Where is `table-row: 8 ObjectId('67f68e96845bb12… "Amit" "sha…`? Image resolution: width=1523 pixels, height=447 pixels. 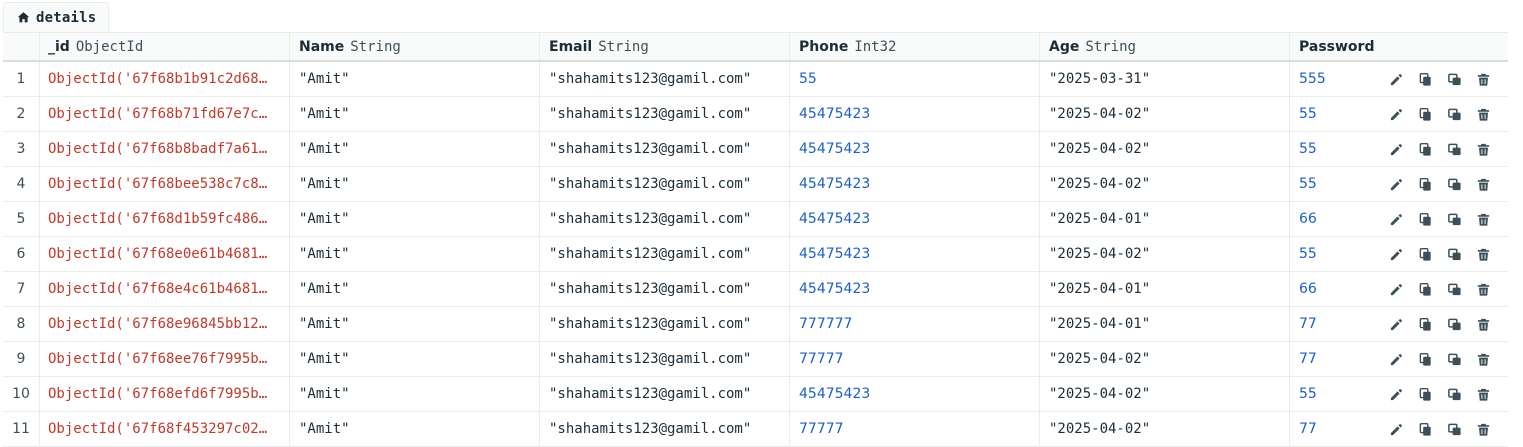 table-row: 8 ObjectId('67f68e96845bb12… "Amit" "sha… is located at coordinates (755, 324).